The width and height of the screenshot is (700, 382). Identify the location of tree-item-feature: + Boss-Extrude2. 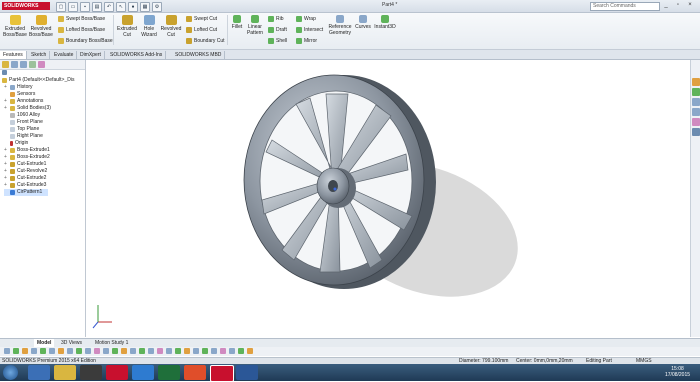
(27, 157).